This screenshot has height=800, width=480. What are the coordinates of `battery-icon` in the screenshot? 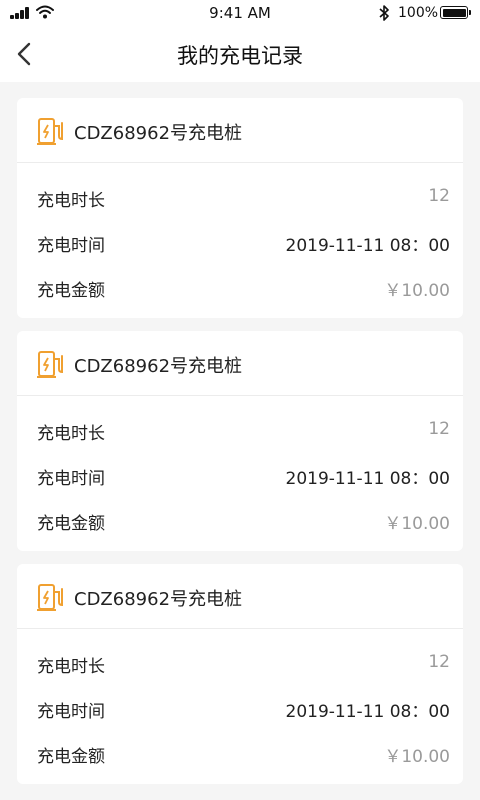 It's located at (455, 12).